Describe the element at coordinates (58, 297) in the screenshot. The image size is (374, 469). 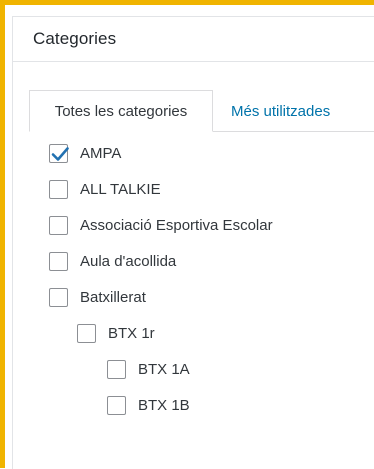
I see `category-checkbox-batxillerat` at that location.